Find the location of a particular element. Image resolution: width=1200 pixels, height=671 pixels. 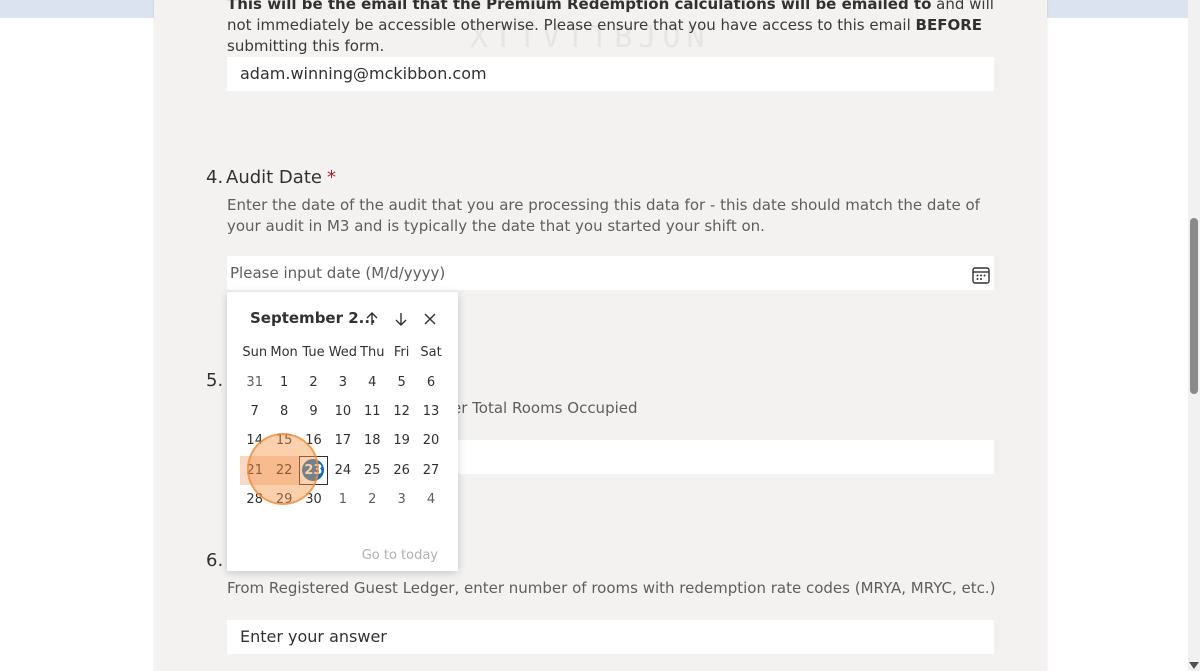

weekday-label: Fri is located at coordinates (401, 353).